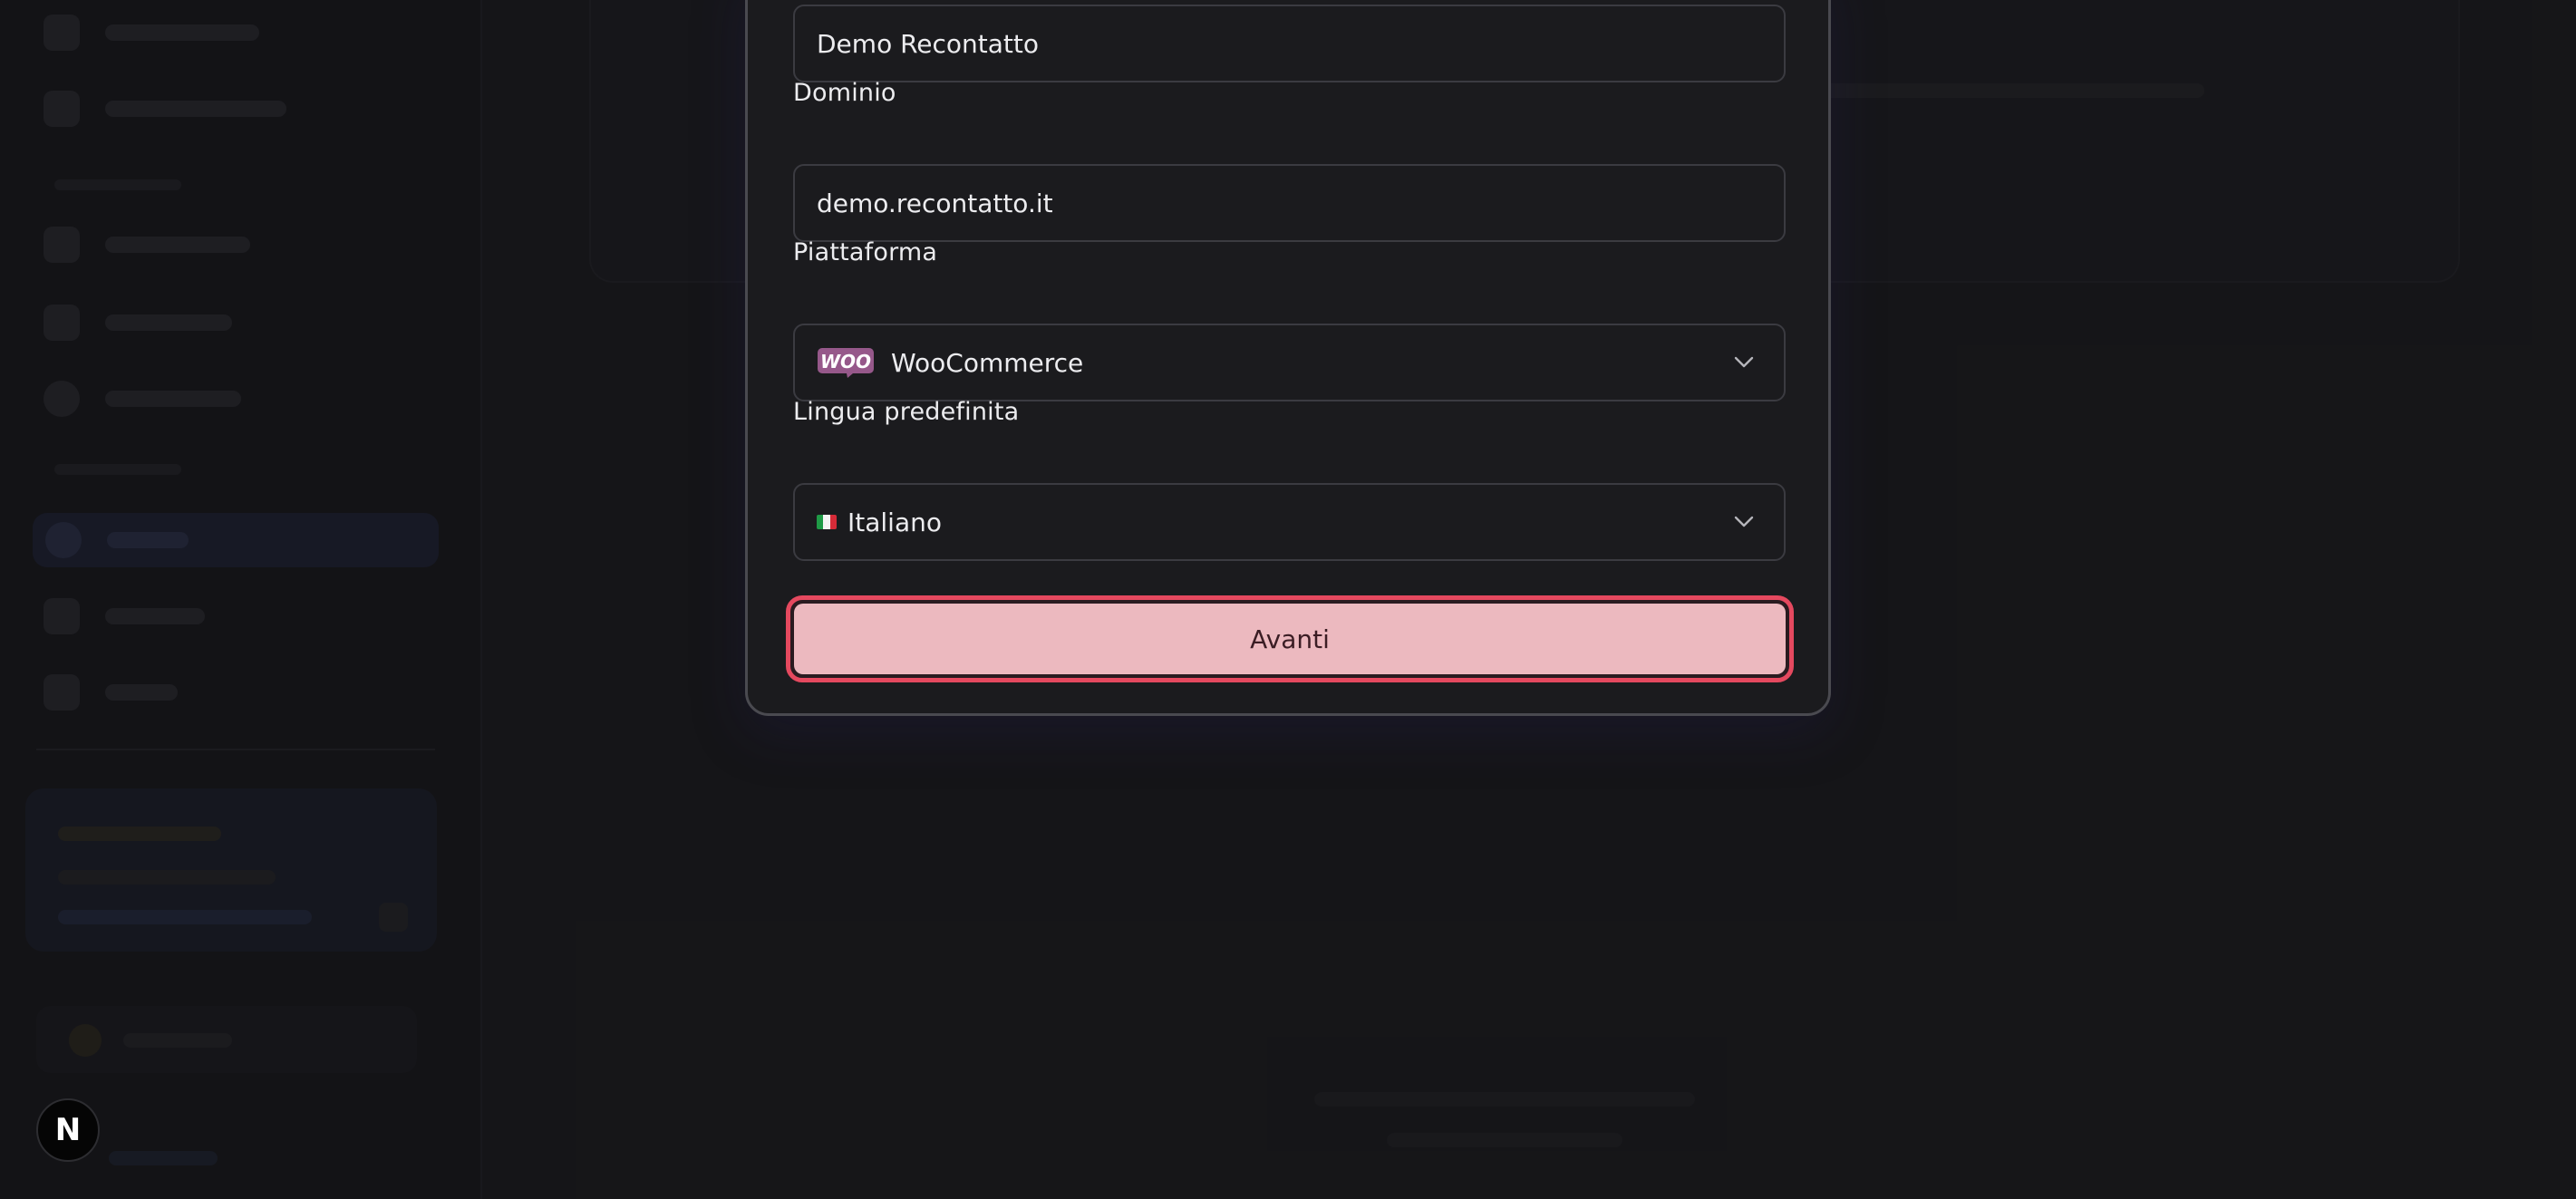 The height and width of the screenshot is (1199, 2576). I want to click on store-name-value: Demo Recontatto, so click(928, 43).